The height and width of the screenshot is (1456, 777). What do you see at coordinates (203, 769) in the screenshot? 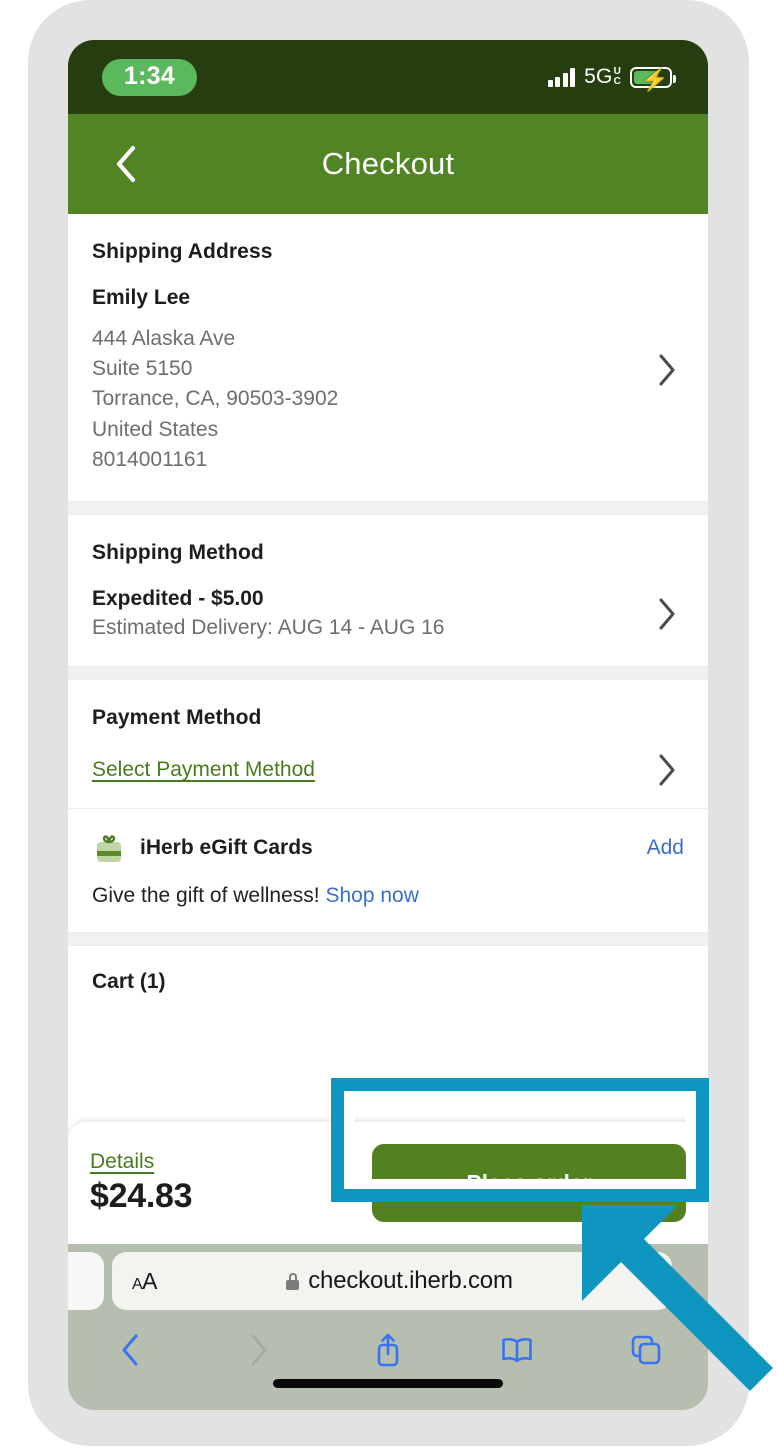
I see `select-payment-method-link: Select Payment Method` at bounding box center [203, 769].